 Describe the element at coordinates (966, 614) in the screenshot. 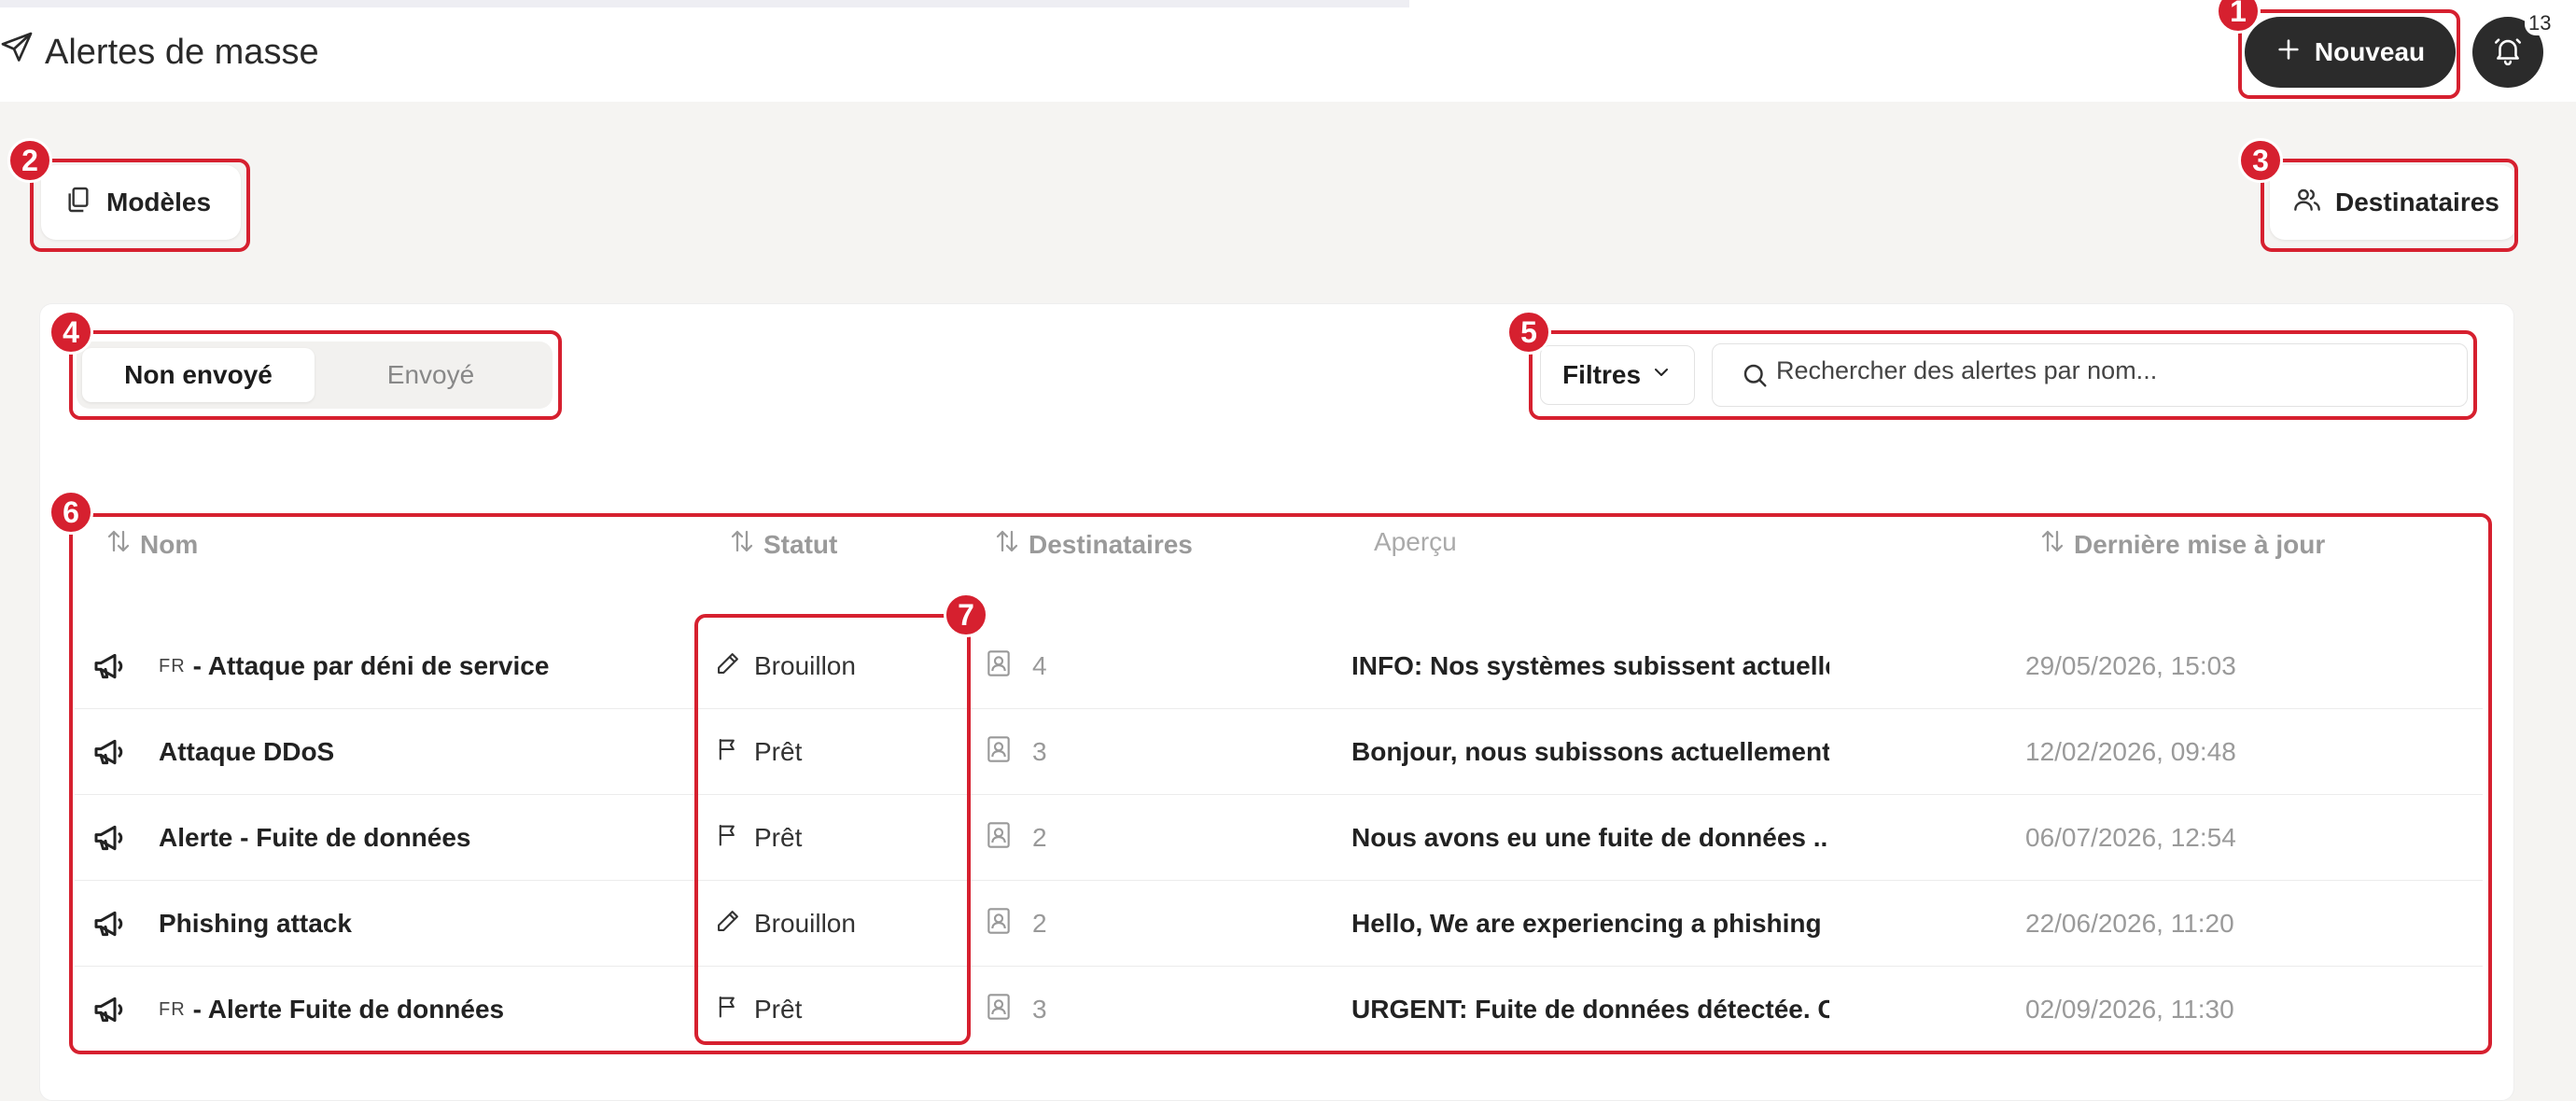

I see `annotation-badge-7: 7` at that location.